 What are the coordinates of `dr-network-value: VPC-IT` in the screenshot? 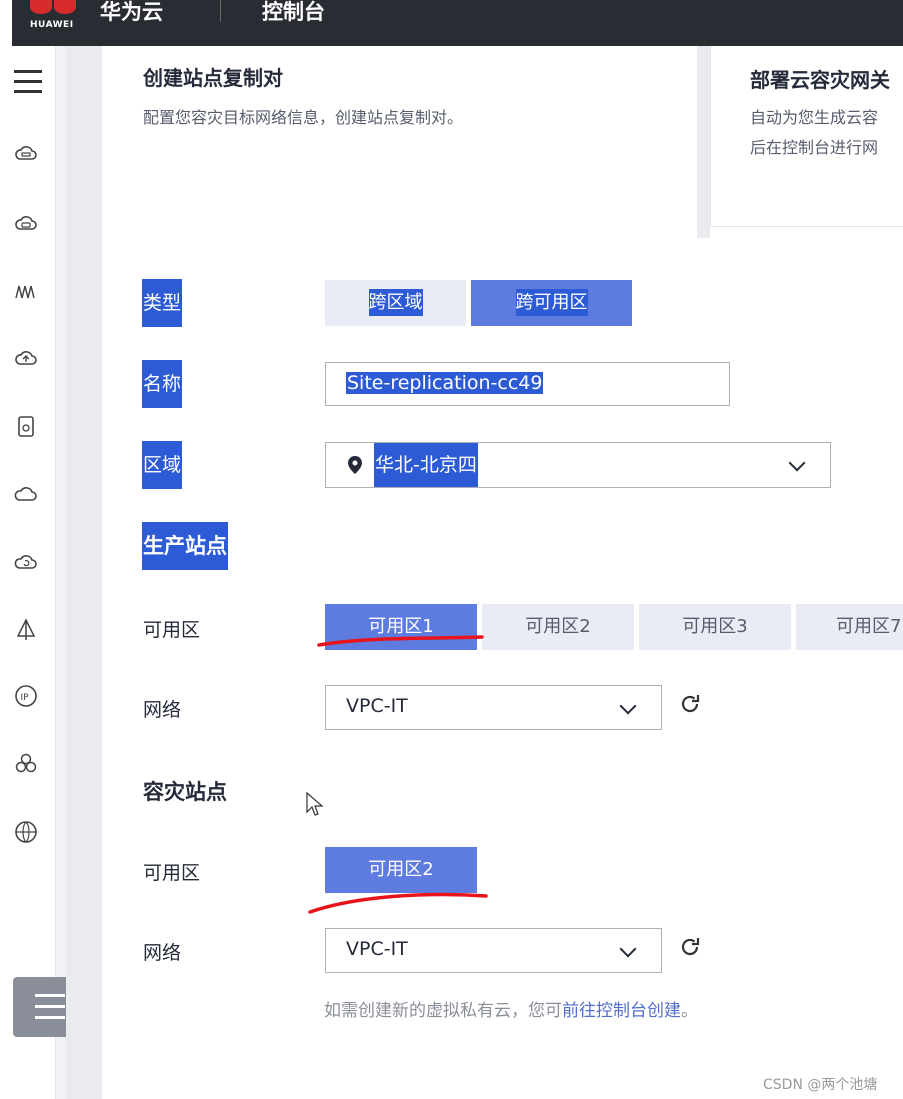 It's located at (377, 949).